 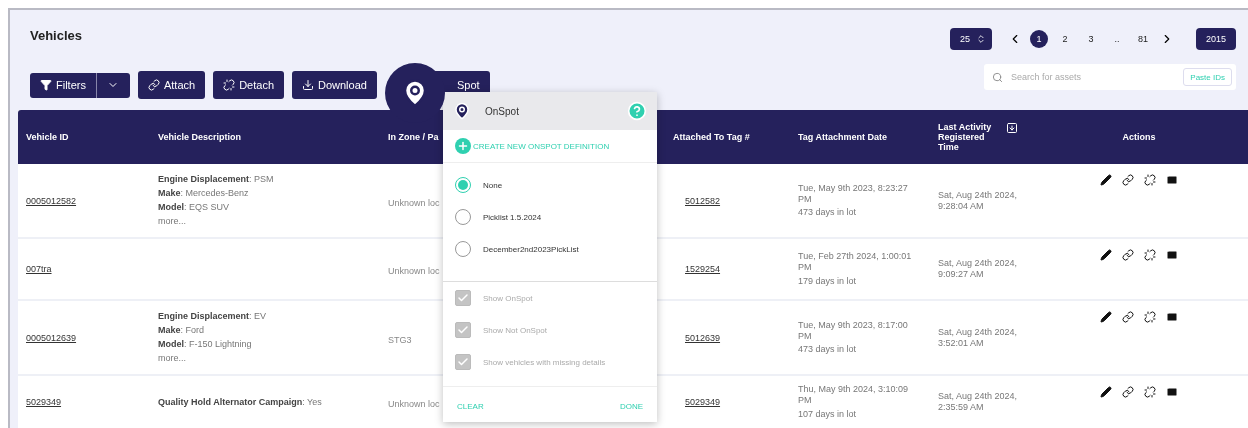 What do you see at coordinates (1038, 39) in the screenshot?
I see `page-link: 1` at bounding box center [1038, 39].